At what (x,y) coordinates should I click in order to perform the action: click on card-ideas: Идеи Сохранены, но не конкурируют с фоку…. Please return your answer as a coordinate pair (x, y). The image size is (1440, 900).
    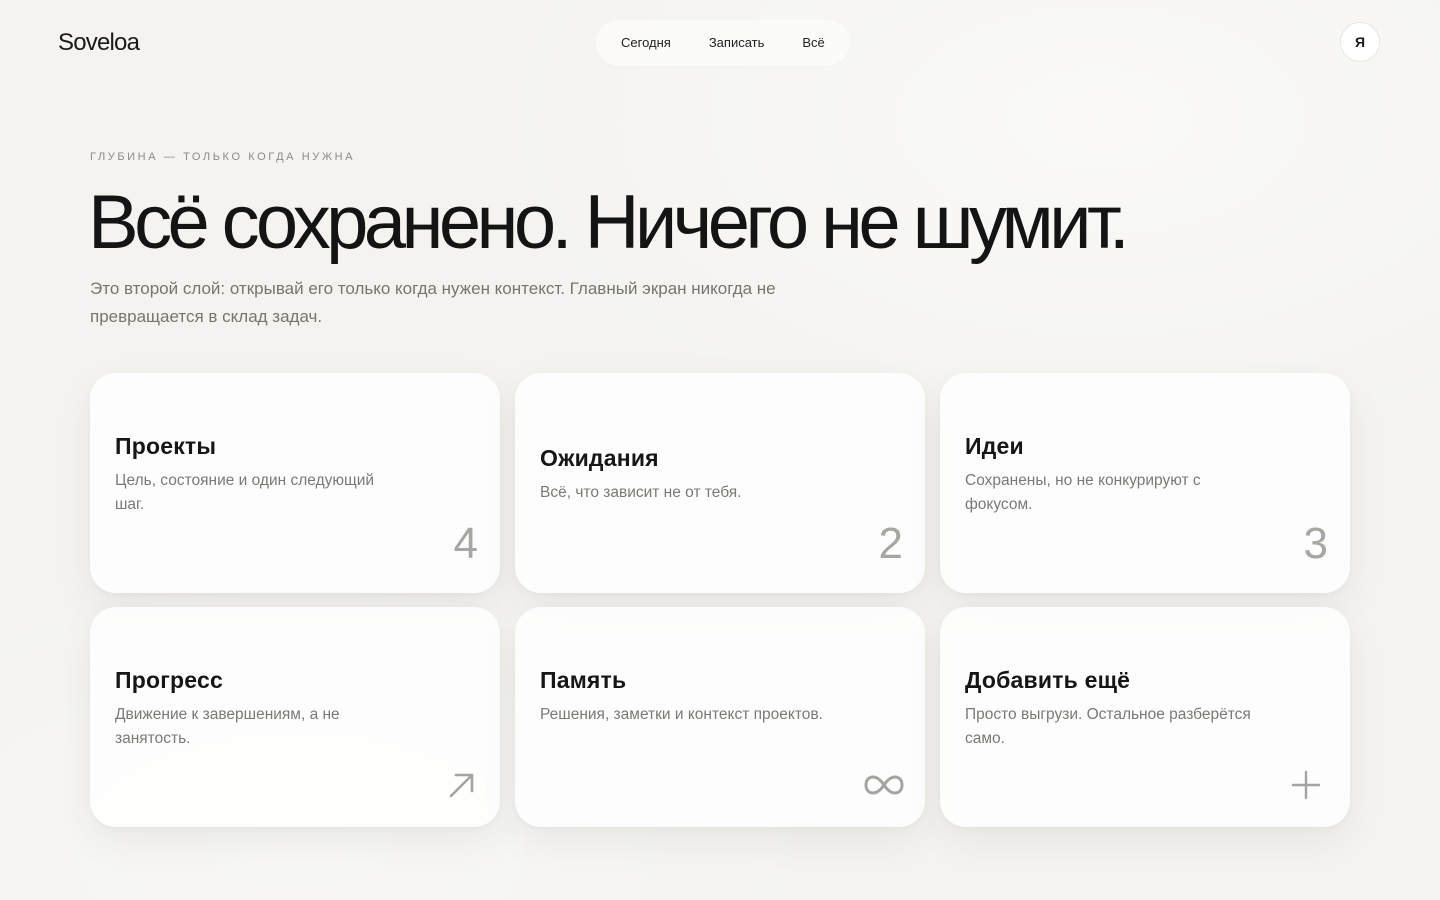
    Looking at the image, I should click on (1145, 483).